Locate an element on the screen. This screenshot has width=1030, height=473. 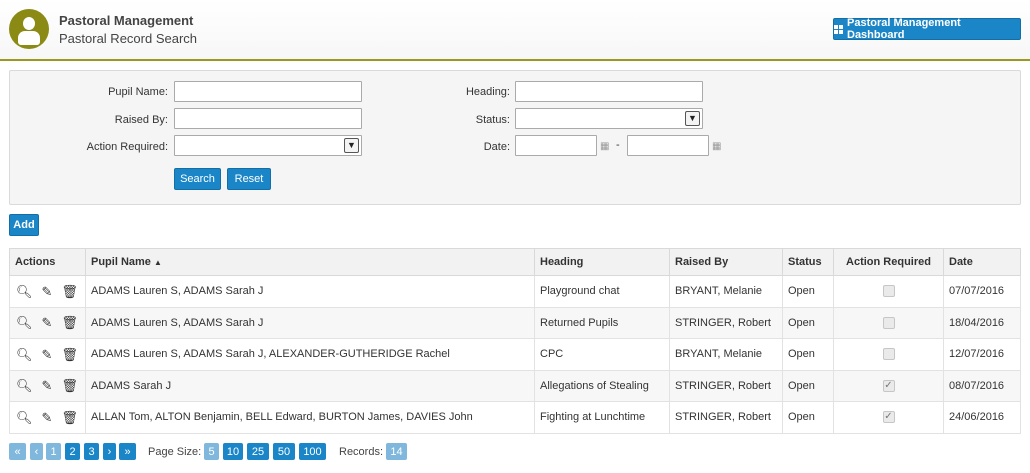
date-from-input is located at coordinates (556, 145).